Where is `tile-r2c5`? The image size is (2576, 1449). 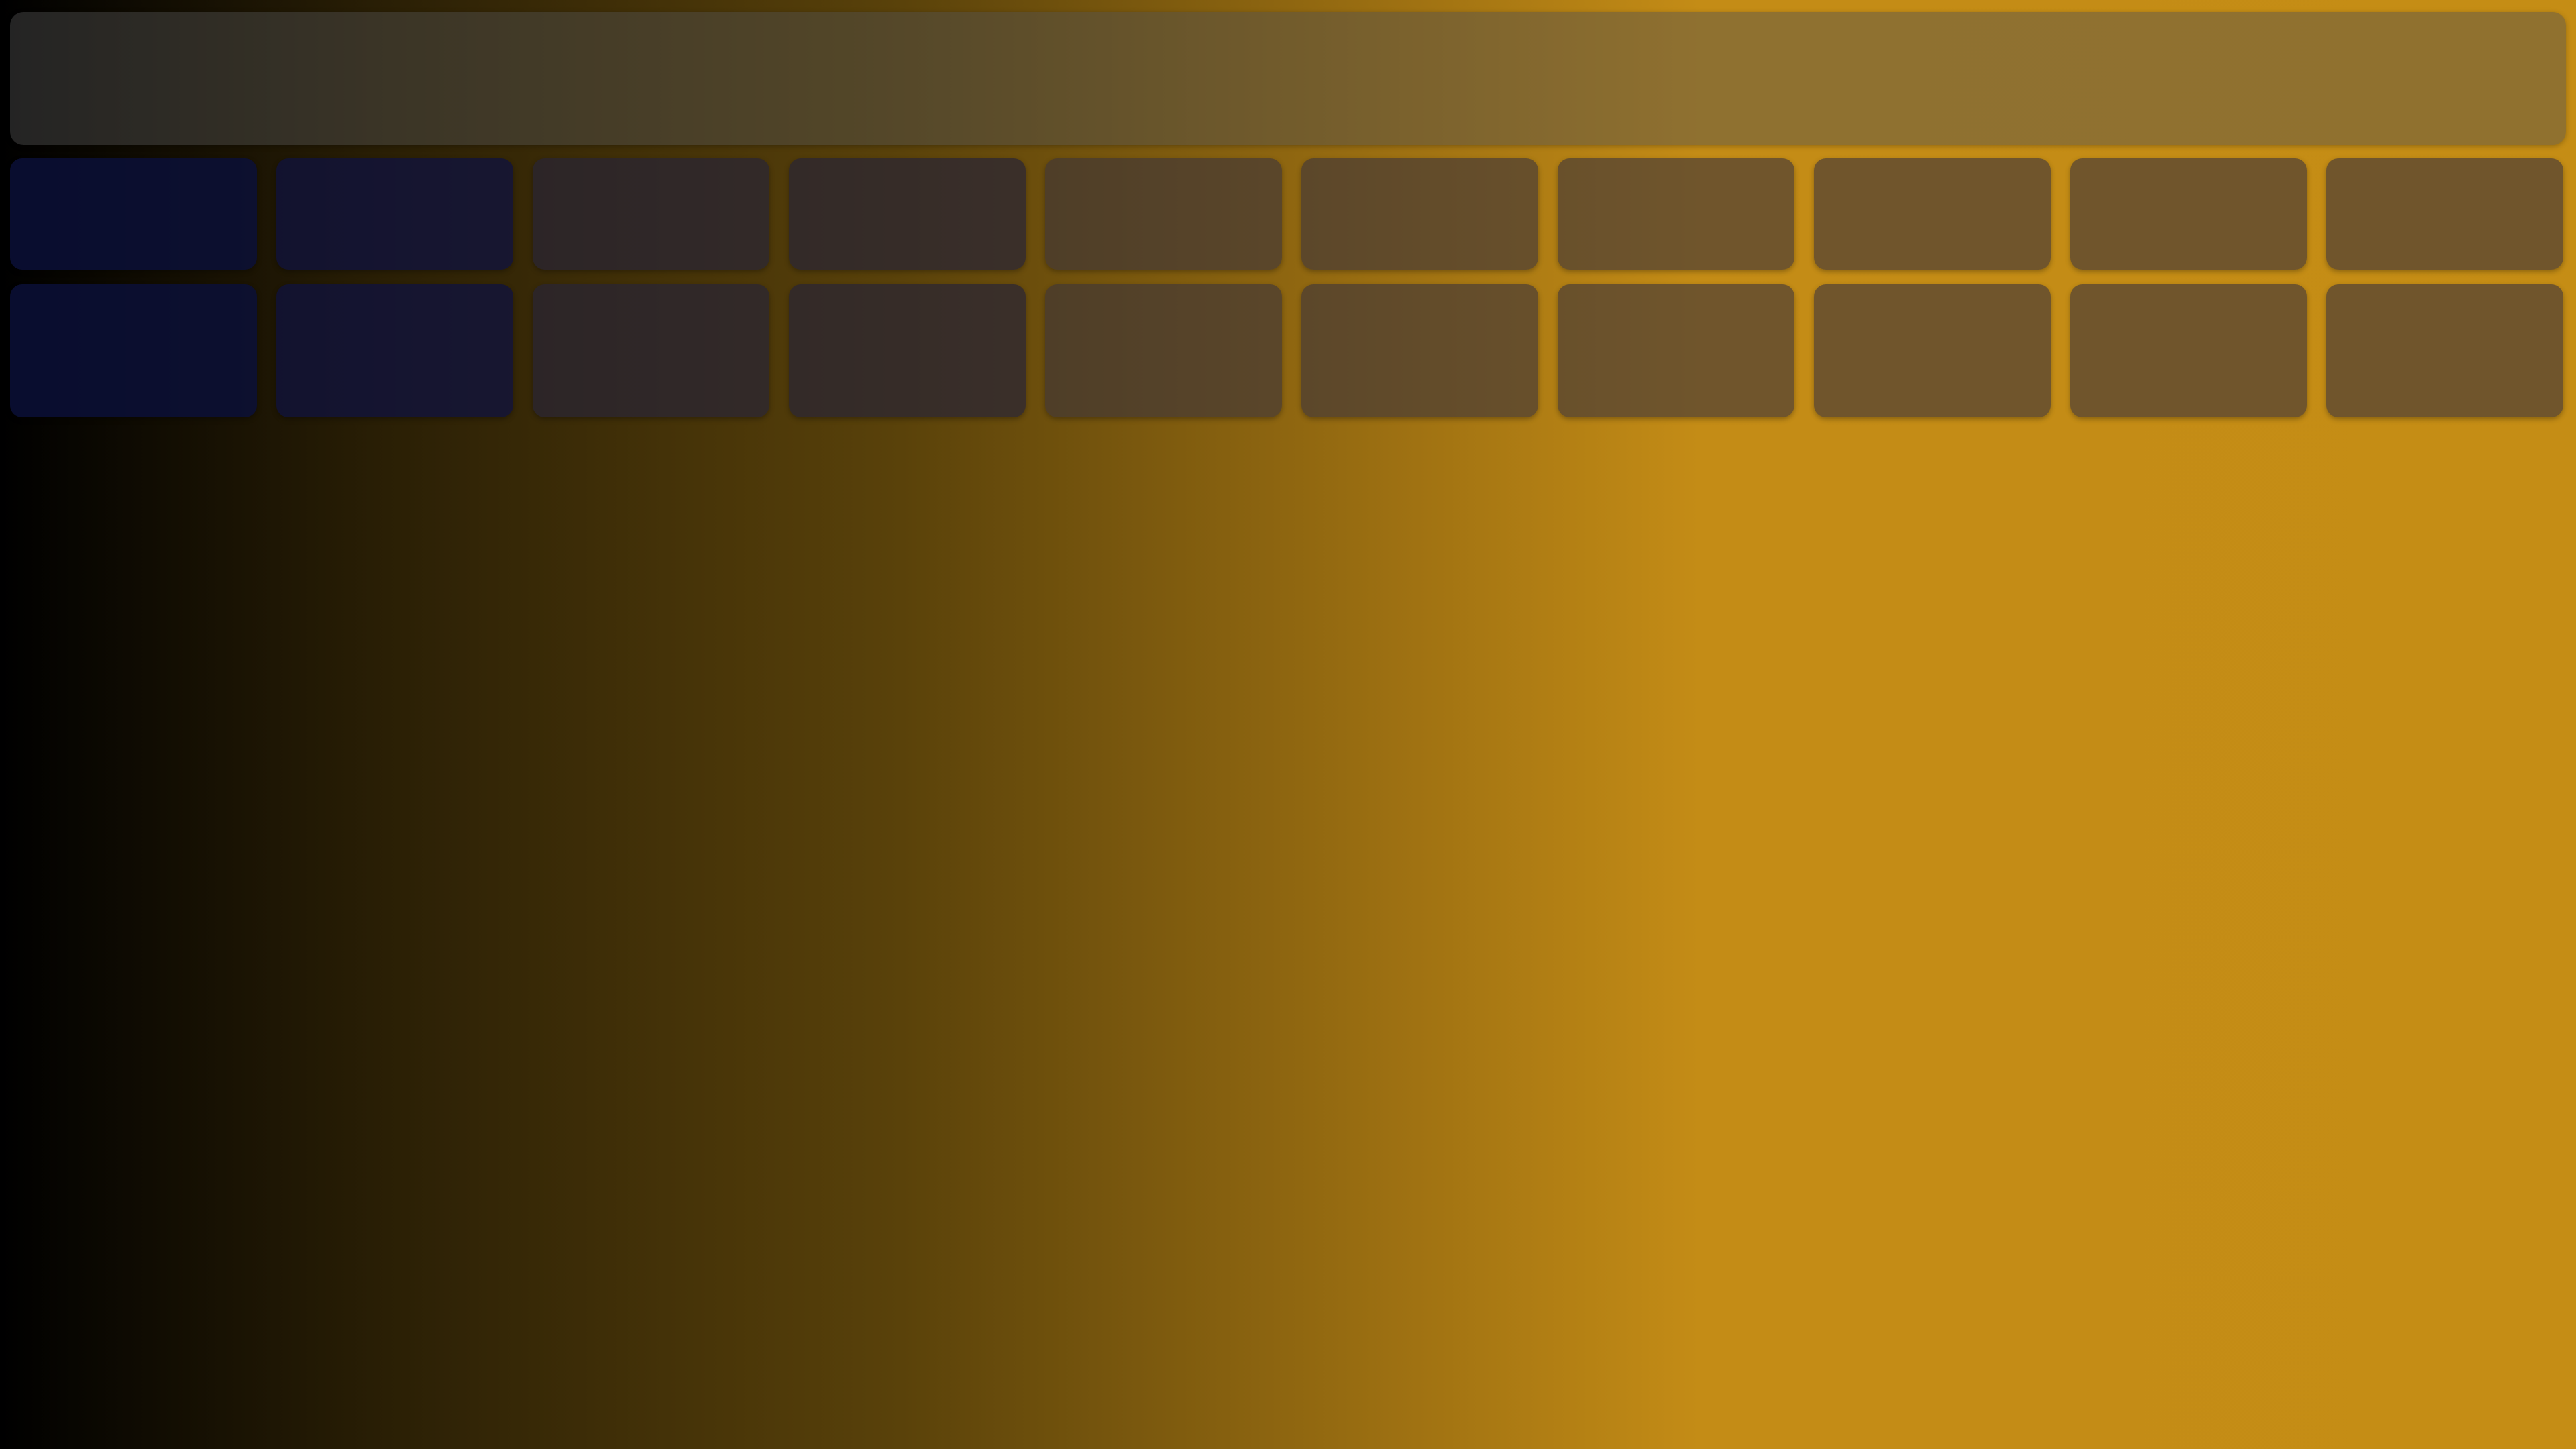
tile-r2c5 is located at coordinates (1163, 350).